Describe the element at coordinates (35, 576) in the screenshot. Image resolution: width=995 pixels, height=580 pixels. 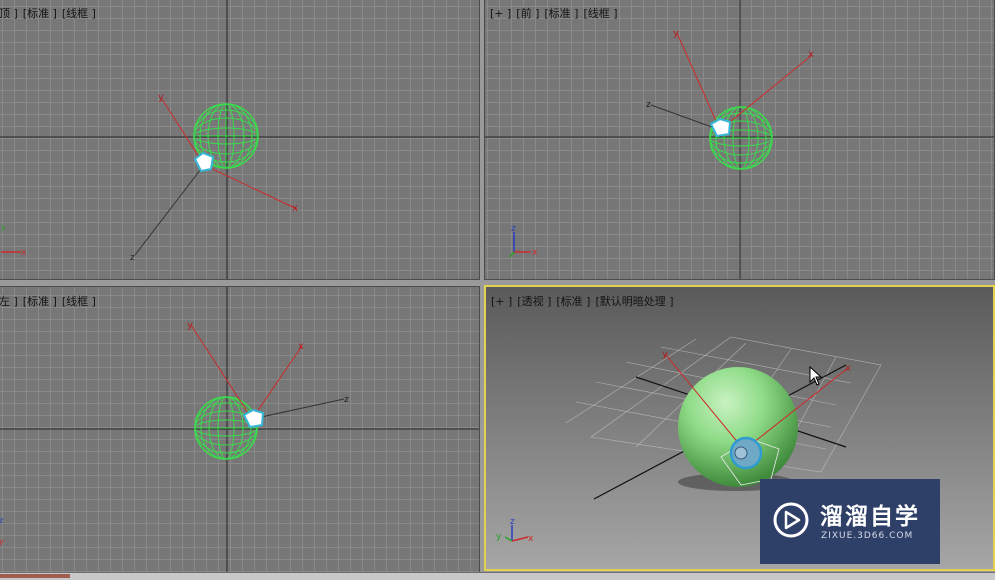
I see `time-slider-segment` at that location.